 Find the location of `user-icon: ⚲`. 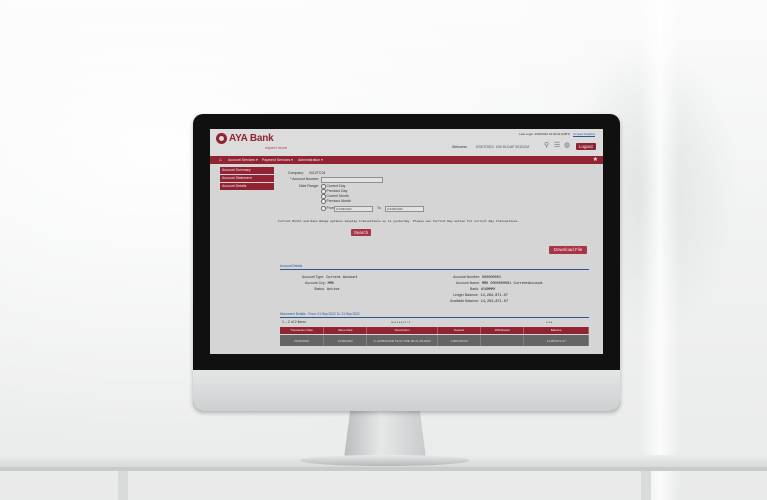

user-icon: ⚲ is located at coordinates (547, 145).